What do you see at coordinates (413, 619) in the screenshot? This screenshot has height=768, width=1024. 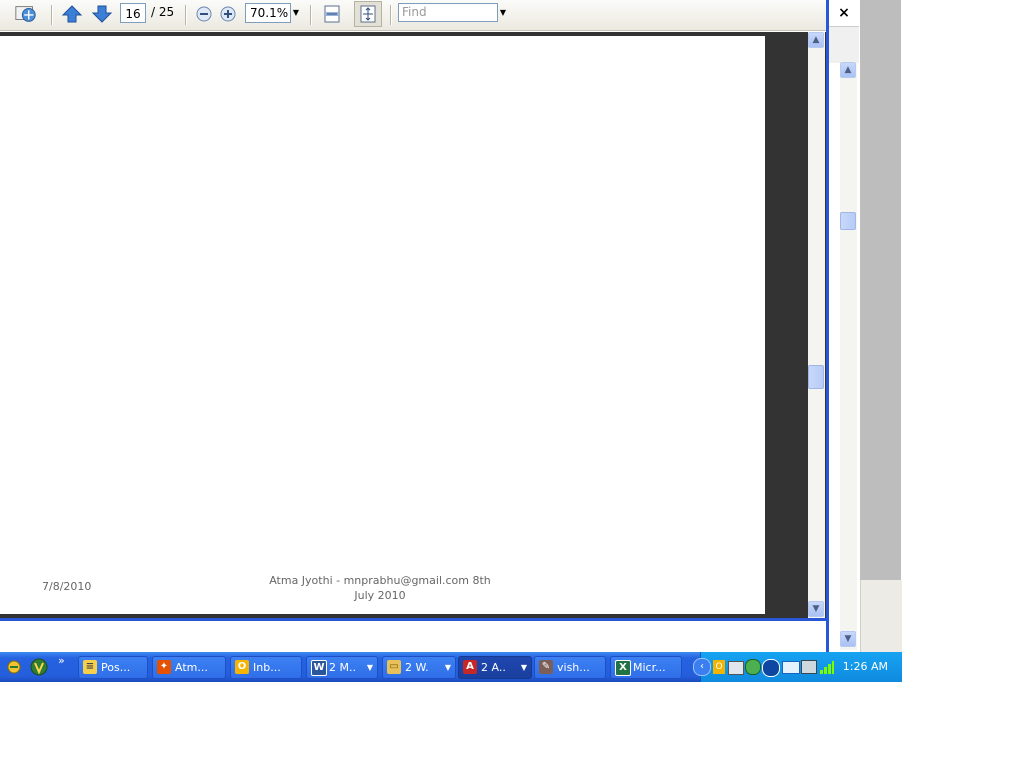 I see `window-bottom-border` at bounding box center [413, 619].